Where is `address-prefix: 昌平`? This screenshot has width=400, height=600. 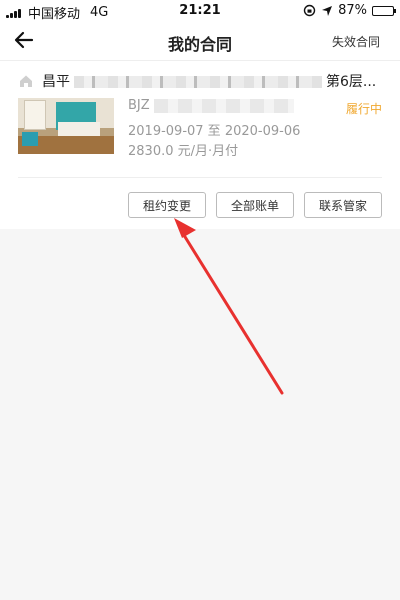
address-prefix: 昌平 is located at coordinates (56, 82).